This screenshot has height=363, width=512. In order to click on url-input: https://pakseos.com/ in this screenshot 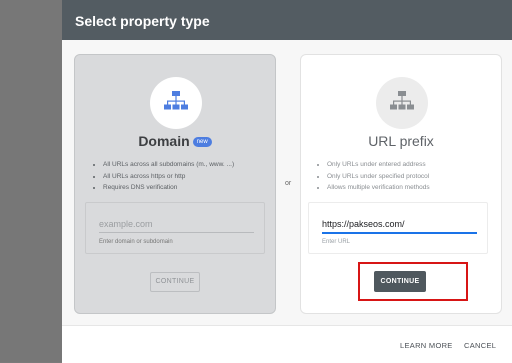, I will do `click(399, 226)`.